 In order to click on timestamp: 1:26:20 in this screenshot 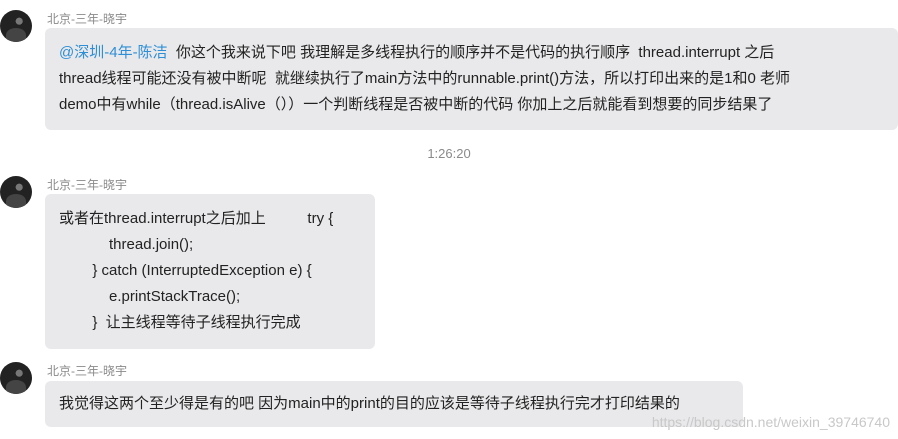, I will do `click(449, 153)`.